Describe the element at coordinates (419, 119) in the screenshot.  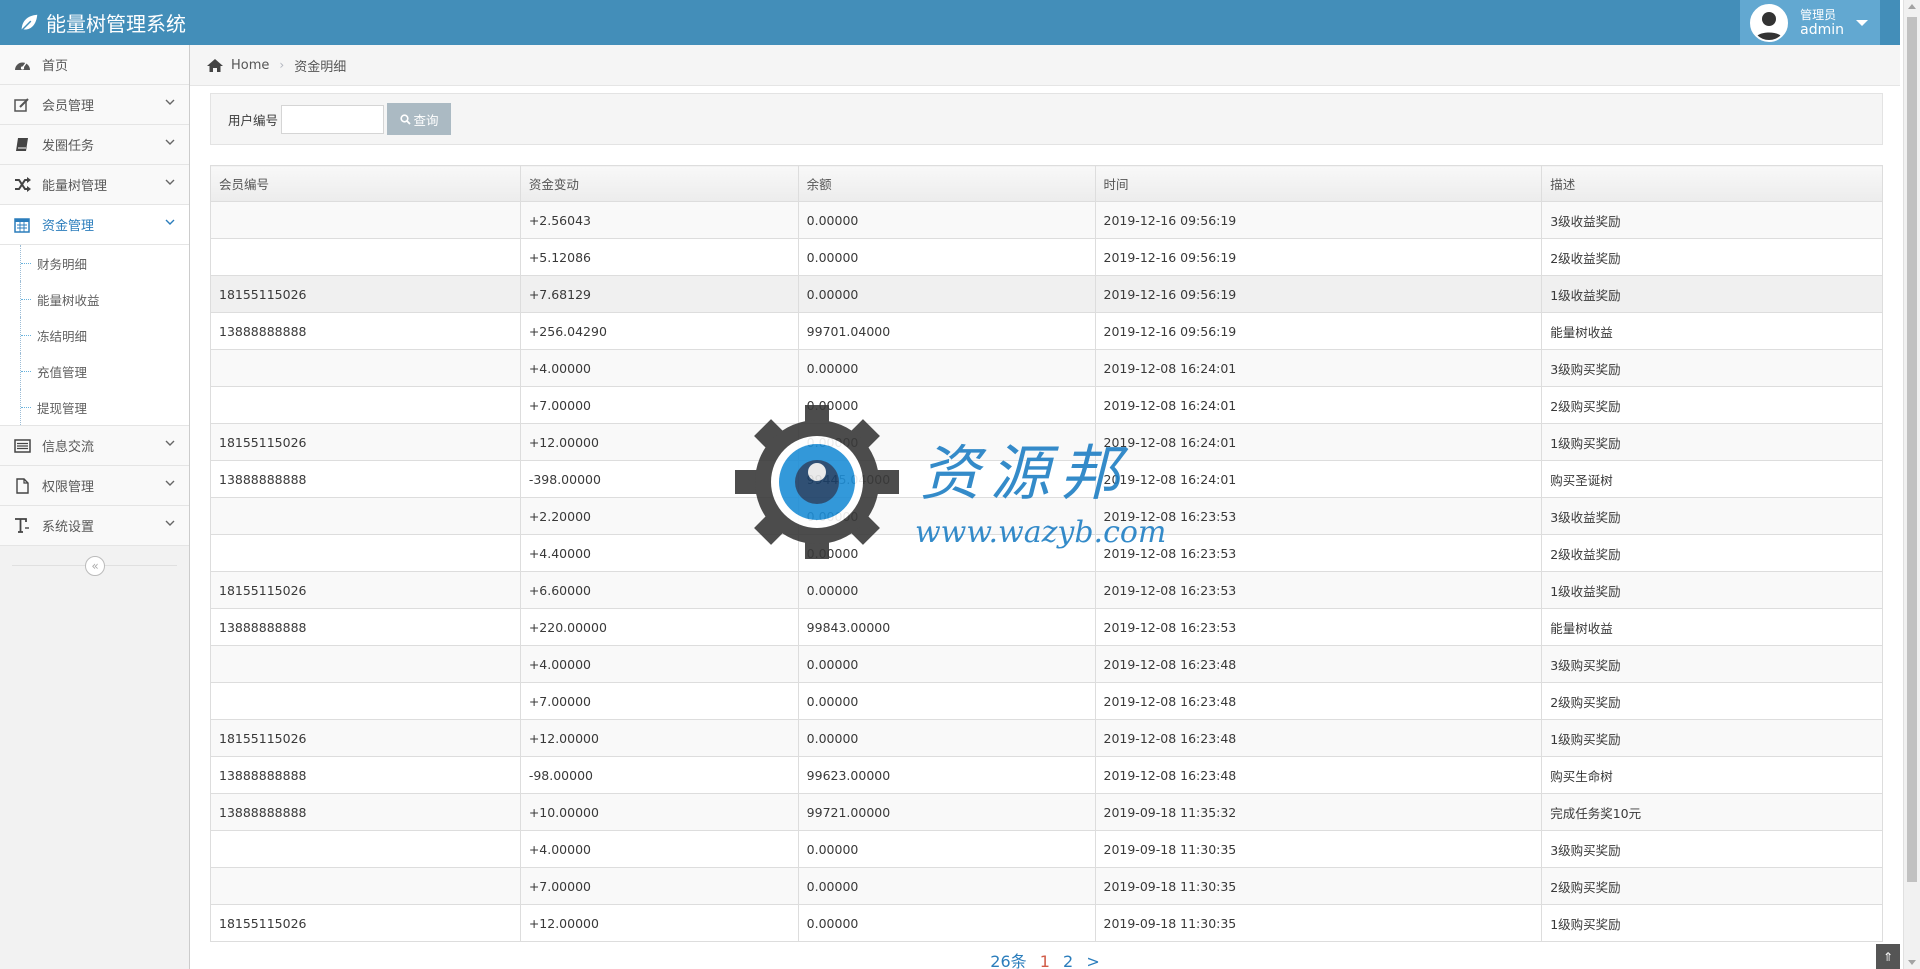
I see `search-button: 查询` at that location.